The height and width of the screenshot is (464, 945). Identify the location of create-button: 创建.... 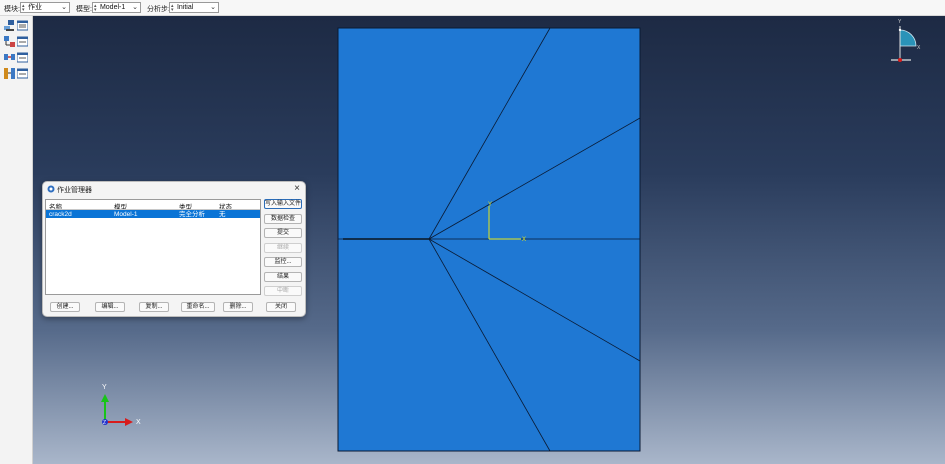
(65, 307).